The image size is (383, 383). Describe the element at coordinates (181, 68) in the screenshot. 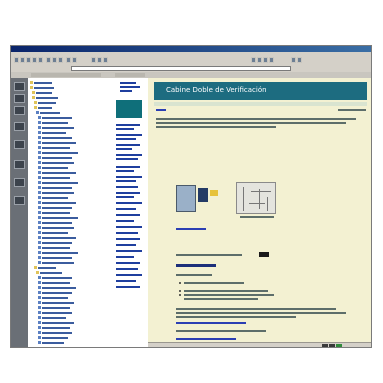

I see `address-input` at that location.